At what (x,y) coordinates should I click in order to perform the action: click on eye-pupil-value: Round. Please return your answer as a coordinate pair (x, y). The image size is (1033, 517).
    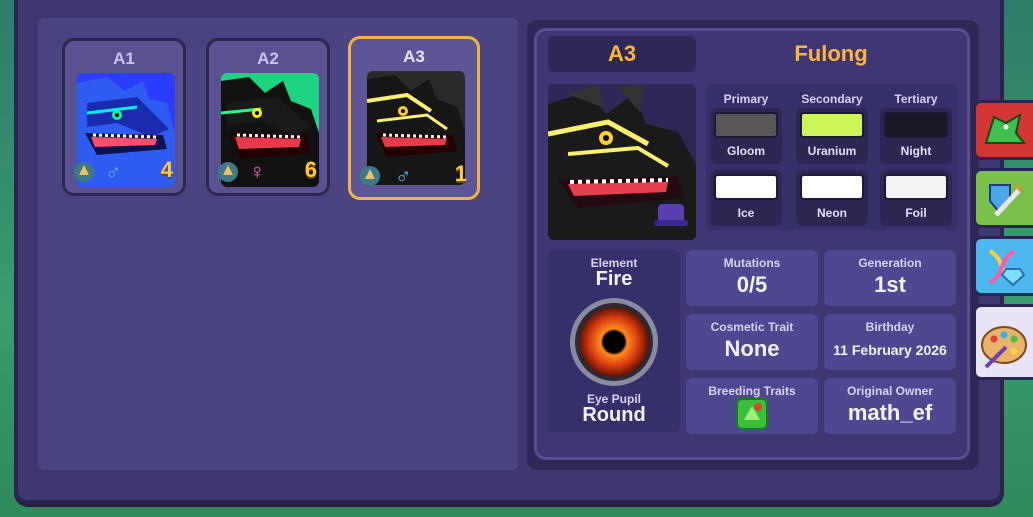
    Looking at the image, I should click on (614, 415).